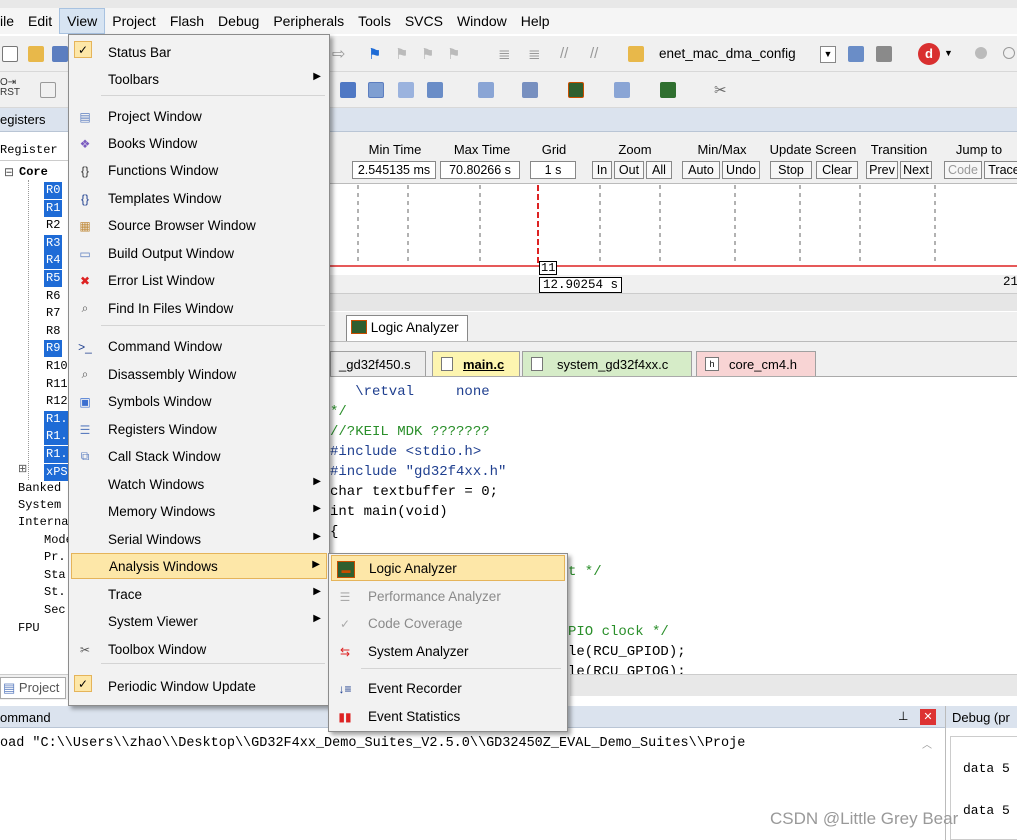 This screenshot has width=1017, height=840. Describe the element at coordinates (57, 384) in the screenshot. I see `register-r11-row: R11` at that location.